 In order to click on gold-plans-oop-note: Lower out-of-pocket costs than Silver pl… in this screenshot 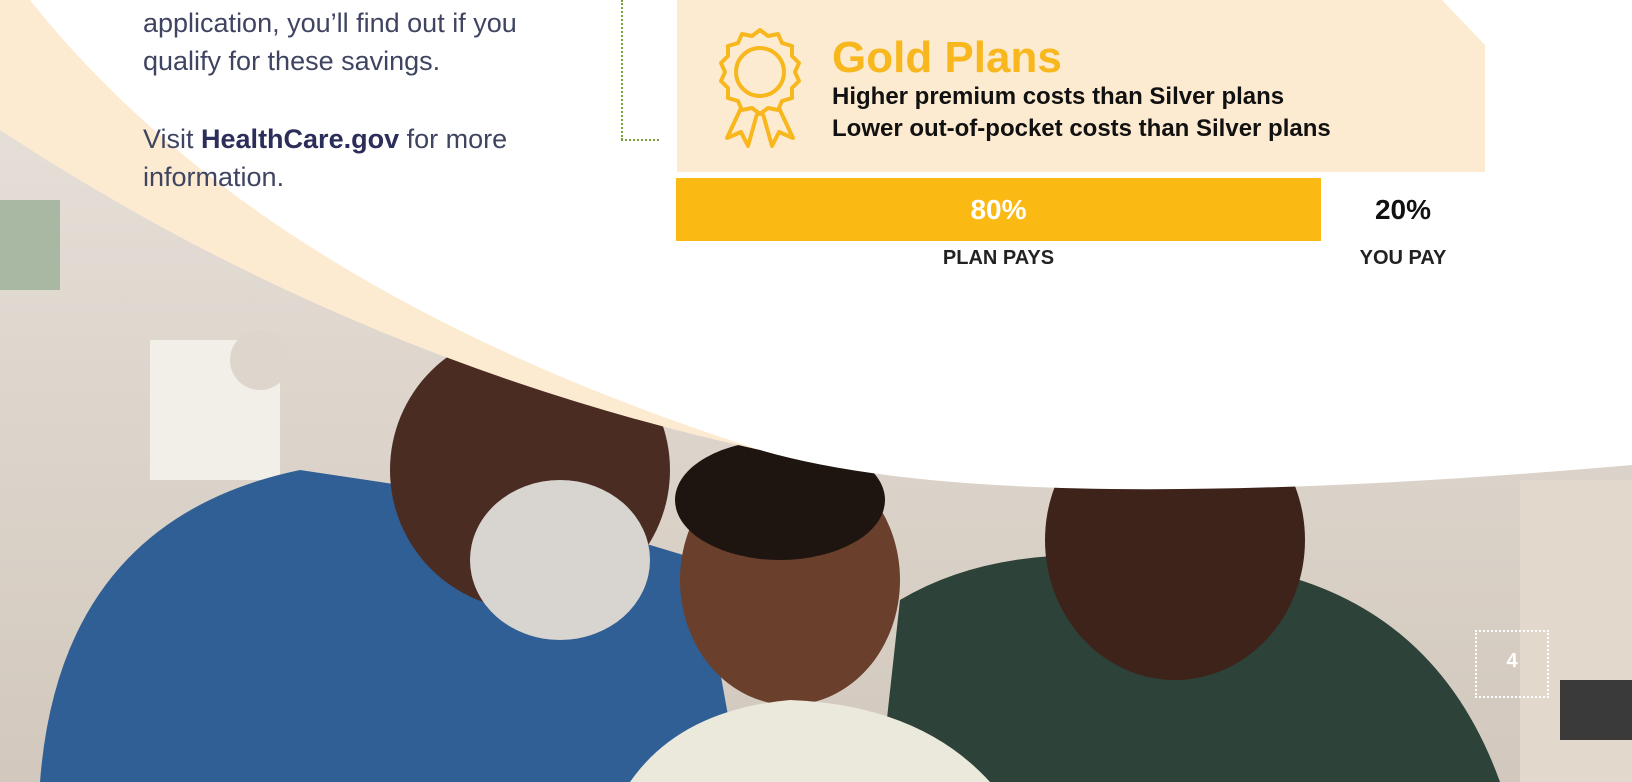, I will do `click(1081, 128)`.